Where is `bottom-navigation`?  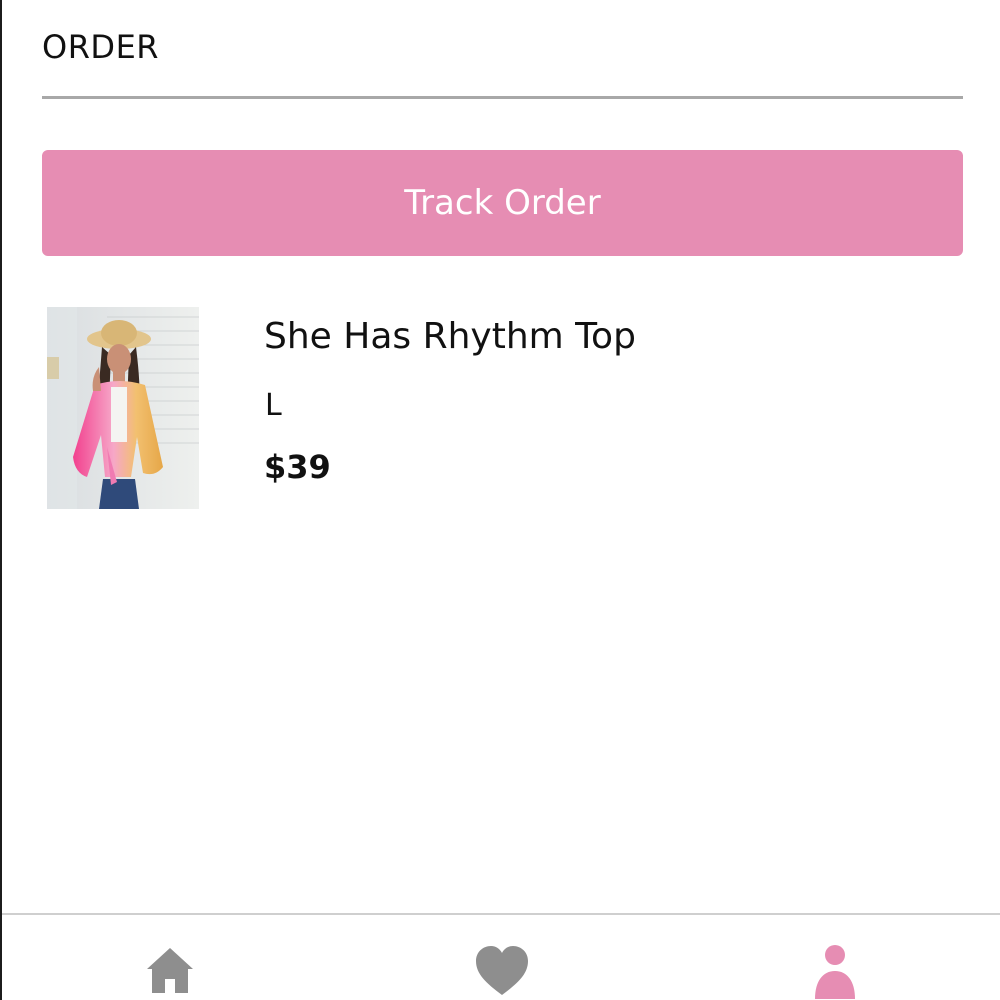
bottom-navigation is located at coordinates (501, 956).